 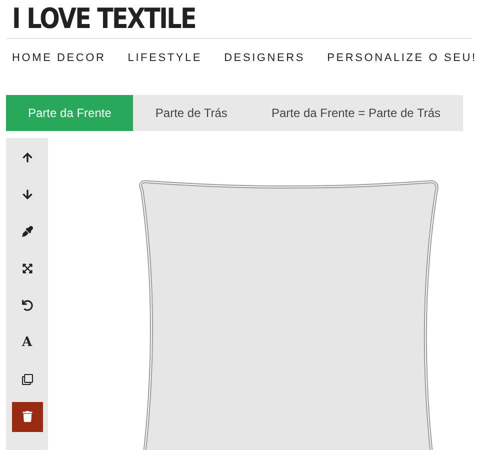 I want to click on tab: Parte da Frente = Parte de Trás, so click(x=356, y=112).